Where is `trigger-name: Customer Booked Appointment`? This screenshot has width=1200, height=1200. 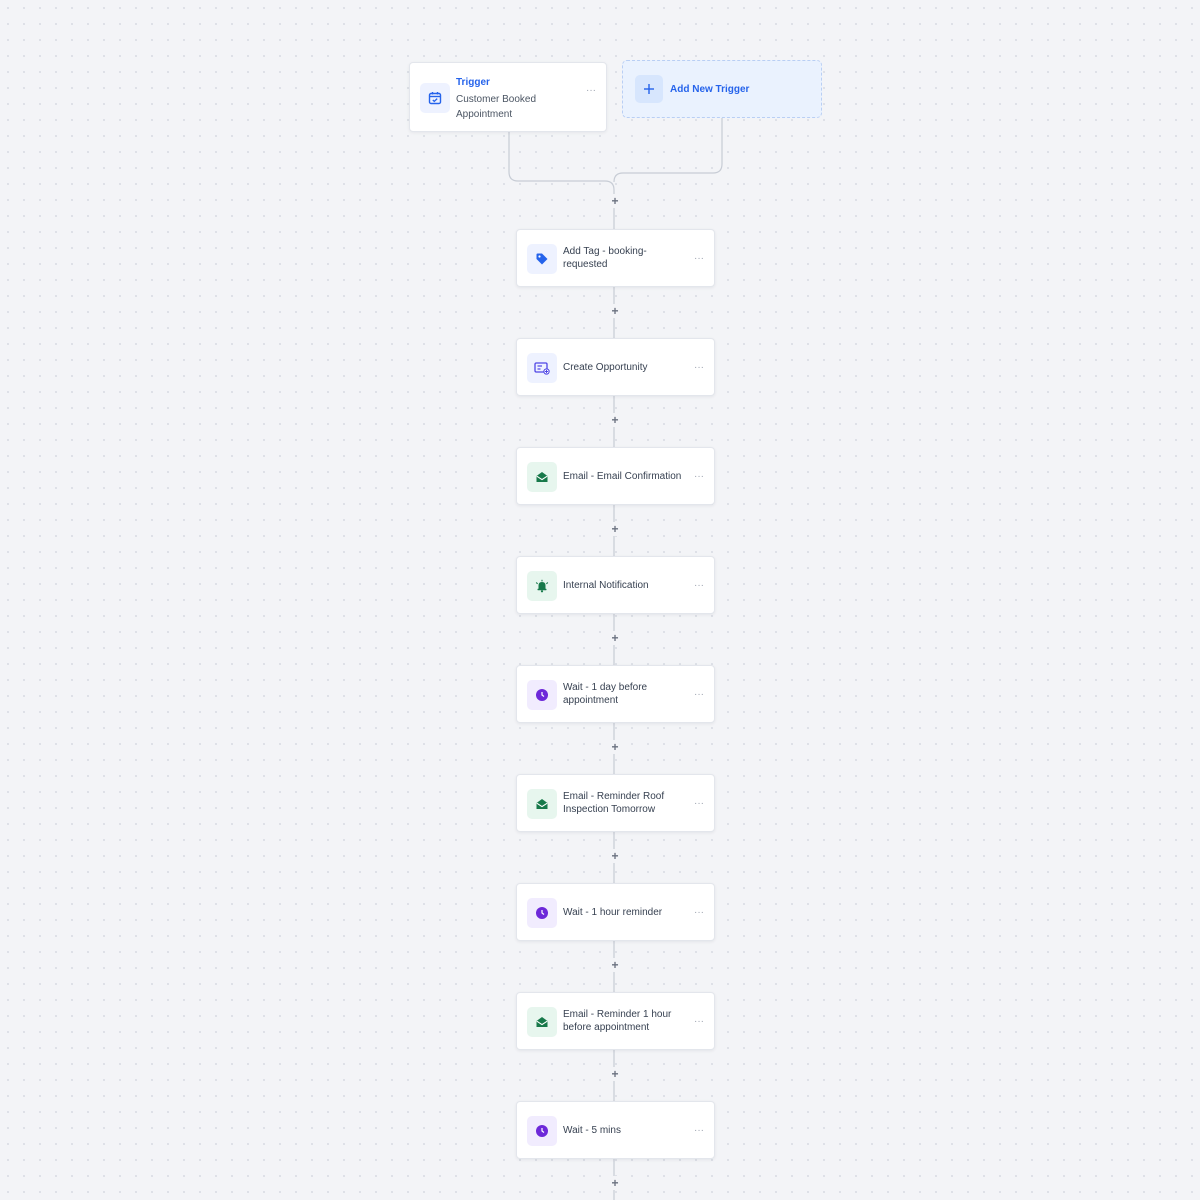 trigger-name: Customer Booked Appointment is located at coordinates (496, 107).